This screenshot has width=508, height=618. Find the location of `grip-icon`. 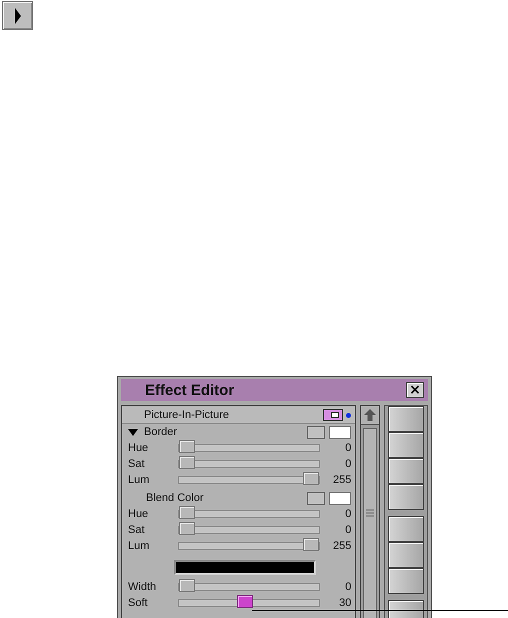

grip-icon is located at coordinates (370, 513).